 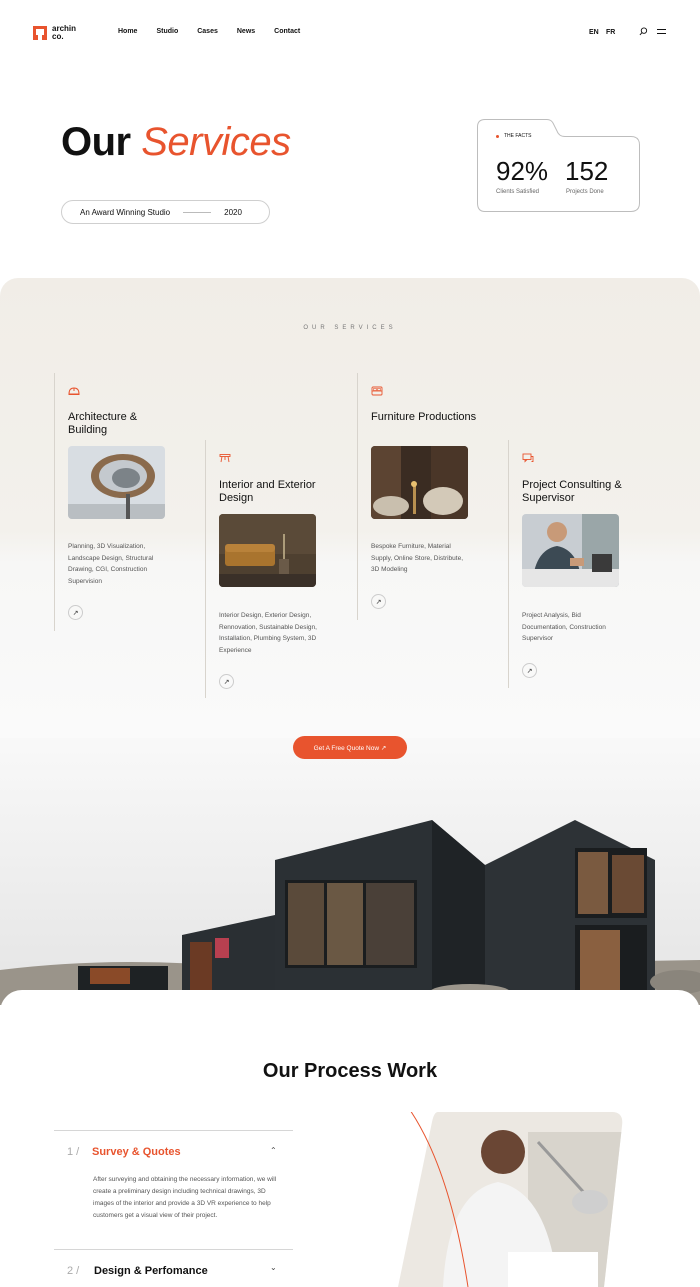 I want to click on service-title: Furniture Productions, so click(x=426, y=417).